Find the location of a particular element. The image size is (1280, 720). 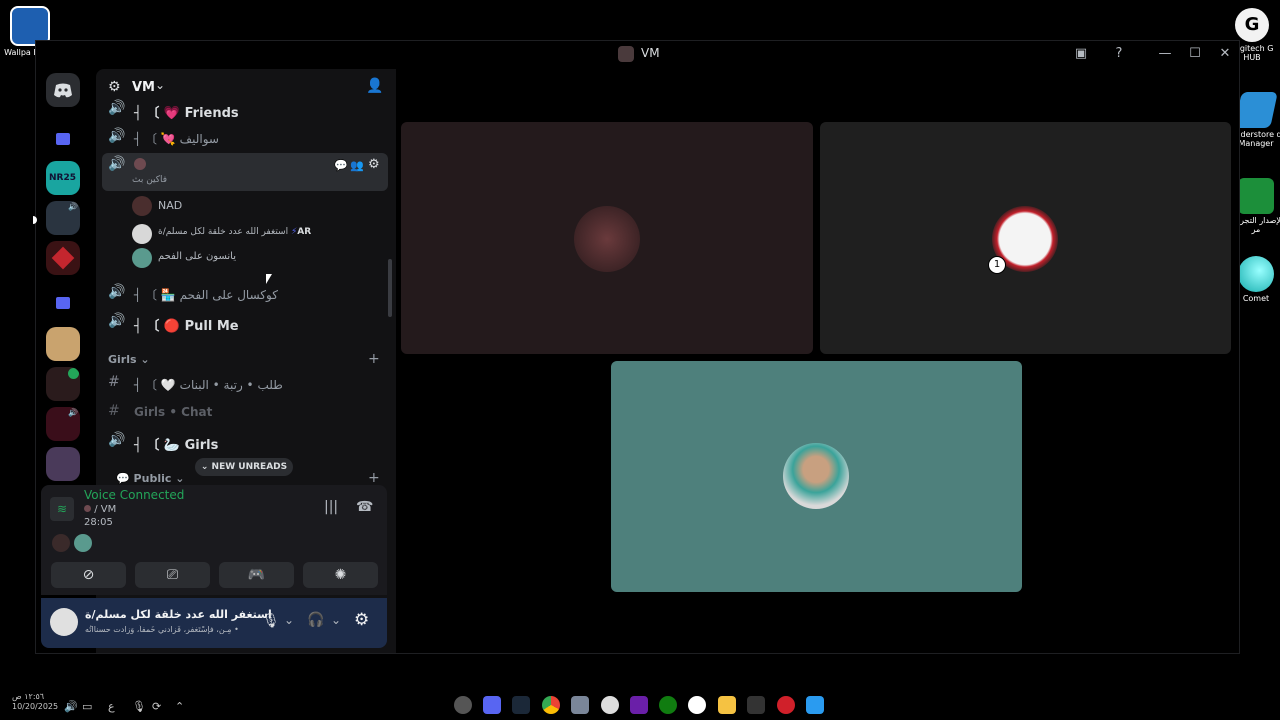

taskbar-discord-icon is located at coordinates (492, 705).